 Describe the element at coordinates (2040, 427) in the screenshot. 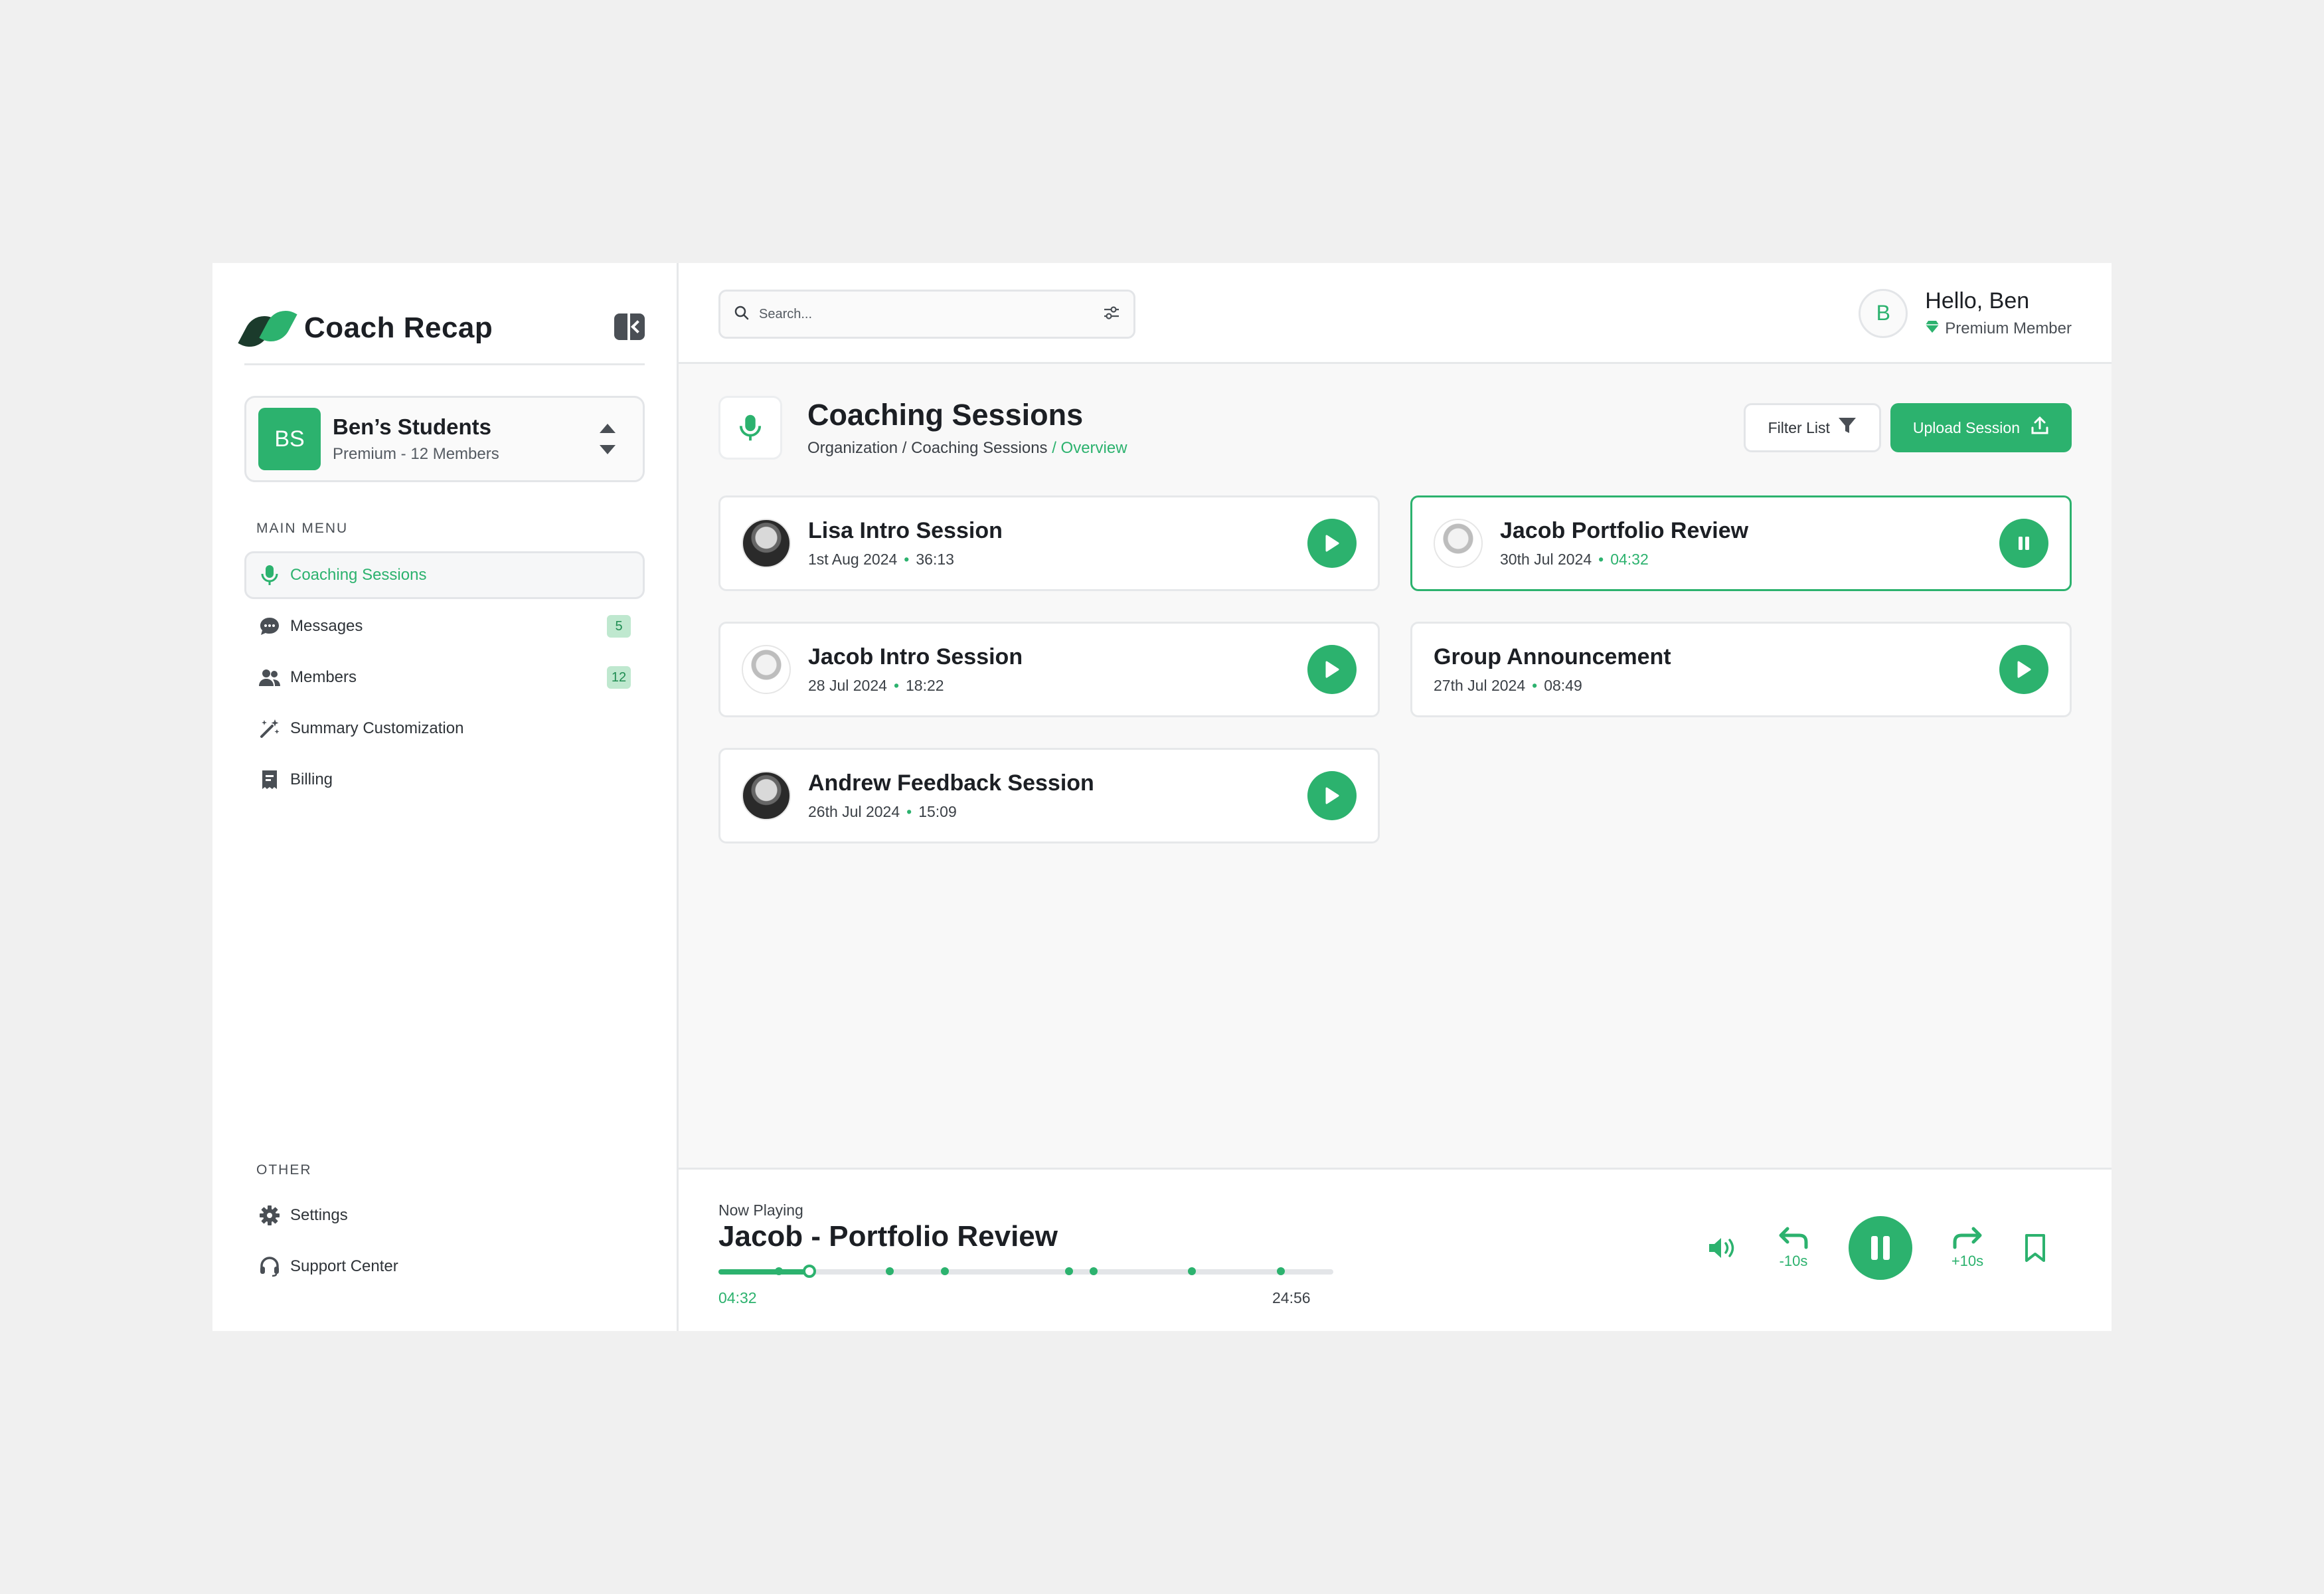

I see `upload-icon` at that location.